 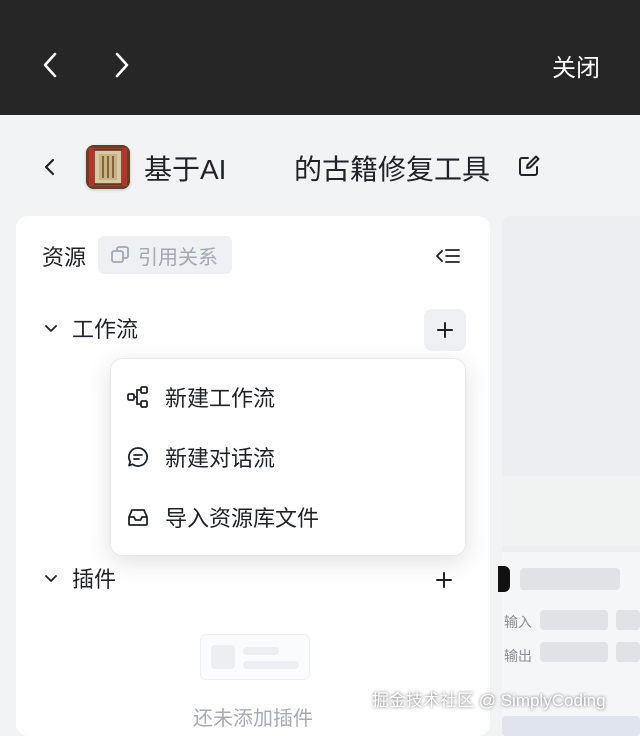 I want to click on chat-icon, so click(x=138, y=457).